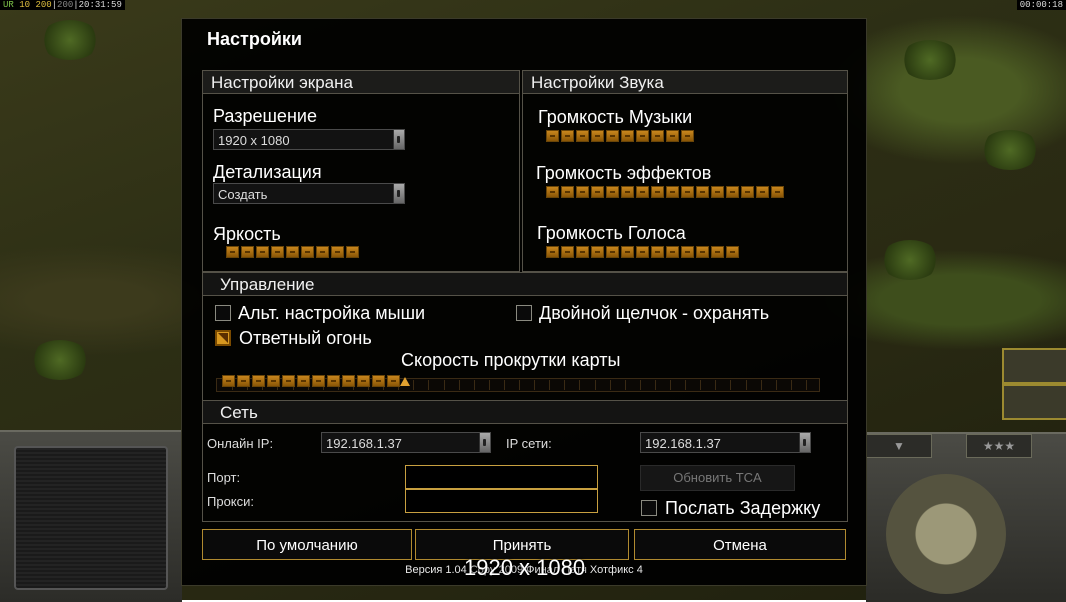 The image size is (1066, 602). I want to click on proxy-input, so click(501, 501).